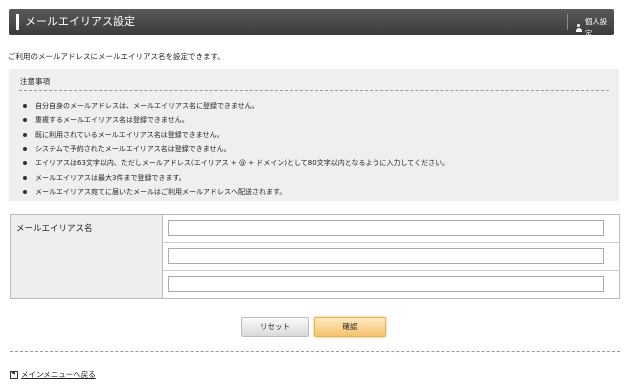  I want to click on confirm-button: 確認, so click(350, 327).